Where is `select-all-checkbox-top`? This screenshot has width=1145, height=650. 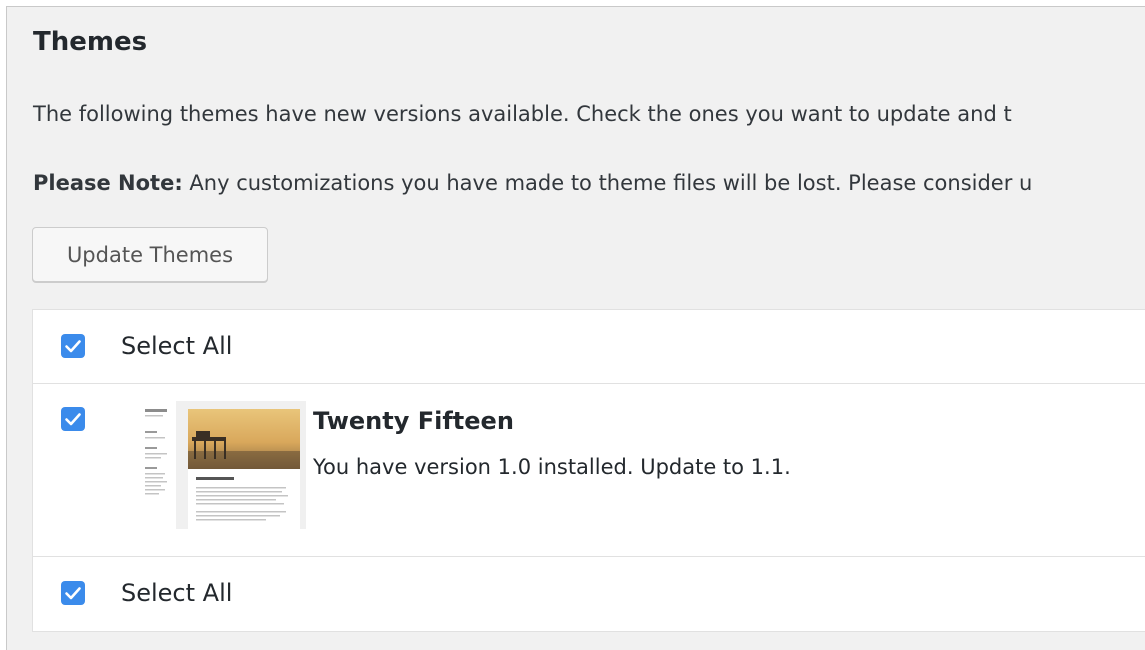
select-all-checkbox-top is located at coordinates (73, 346).